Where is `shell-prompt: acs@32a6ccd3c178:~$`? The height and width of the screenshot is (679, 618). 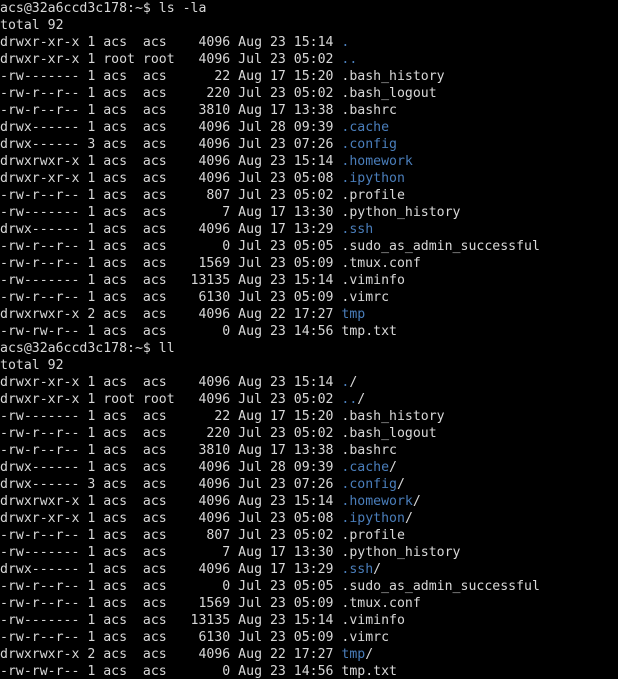 shell-prompt: acs@32a6ccd3c178:~$ is located at coordinates (79, 8).